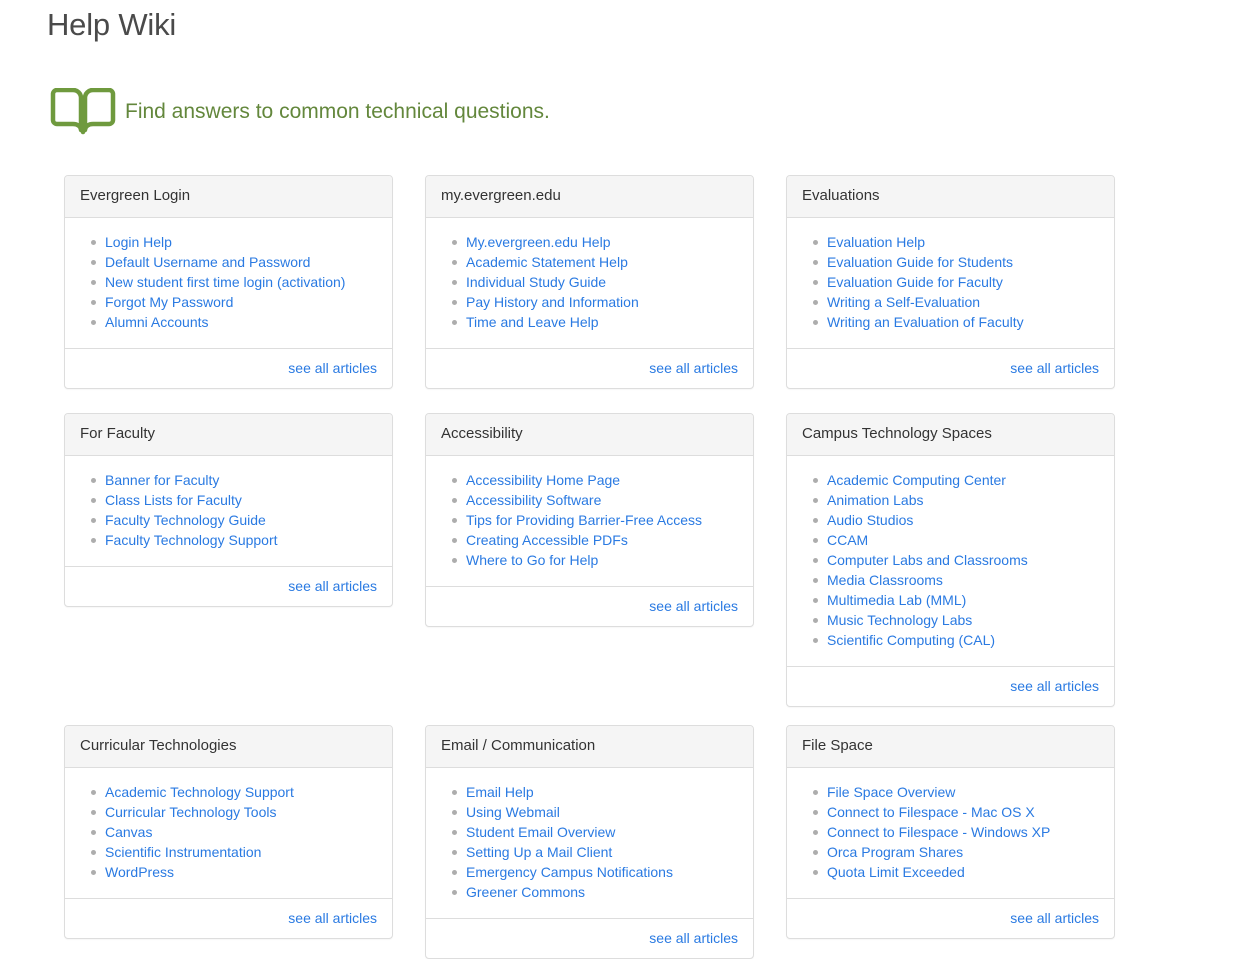 The width and height of the screenshot is (1237, 959). What do you see at coordinates (569, 872) in the screenshot?
I see `article-link: Emergency Campus Notifications` at bounding box center [569, 872].